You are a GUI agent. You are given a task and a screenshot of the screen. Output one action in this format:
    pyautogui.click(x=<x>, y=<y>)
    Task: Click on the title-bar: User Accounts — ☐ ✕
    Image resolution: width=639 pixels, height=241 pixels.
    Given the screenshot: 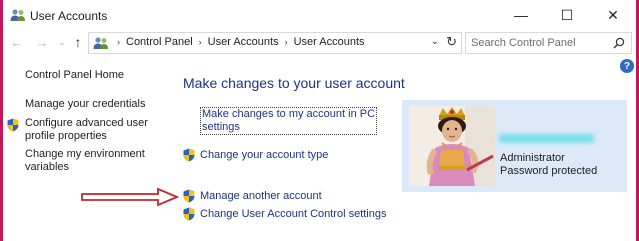 What is the action you would take?
    pyautogui.click(x=319, y=15)
    